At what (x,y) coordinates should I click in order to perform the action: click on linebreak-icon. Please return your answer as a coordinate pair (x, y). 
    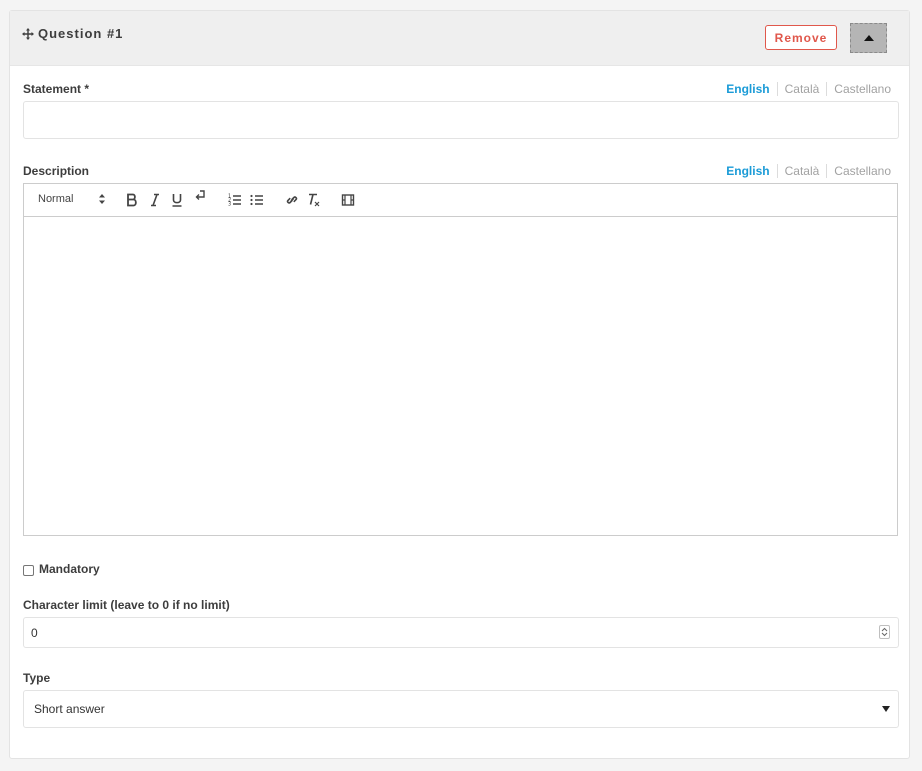
    Looking at the image, I should click on (200, 197).